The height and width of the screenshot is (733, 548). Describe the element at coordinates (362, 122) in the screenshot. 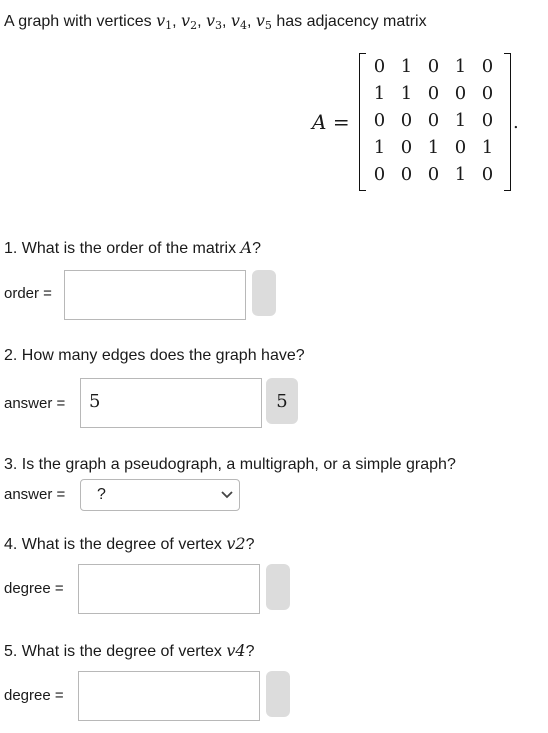

I see `matrix-left-bracket` at that location.